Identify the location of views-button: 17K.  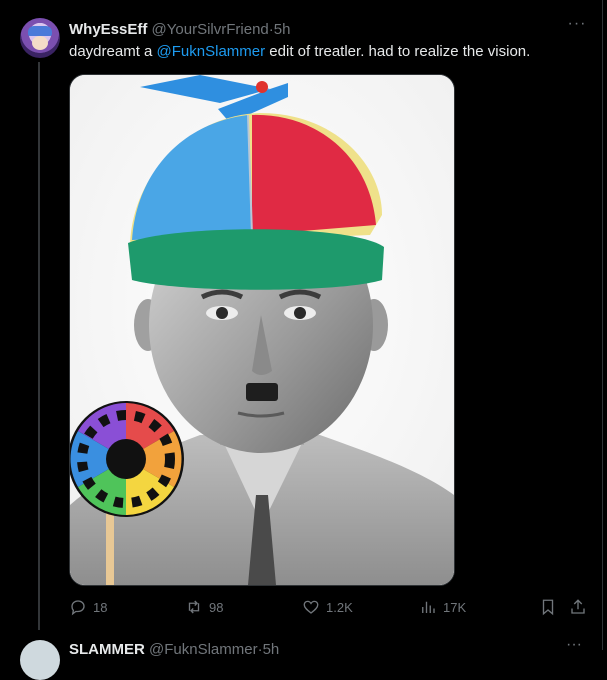
(442, 607).